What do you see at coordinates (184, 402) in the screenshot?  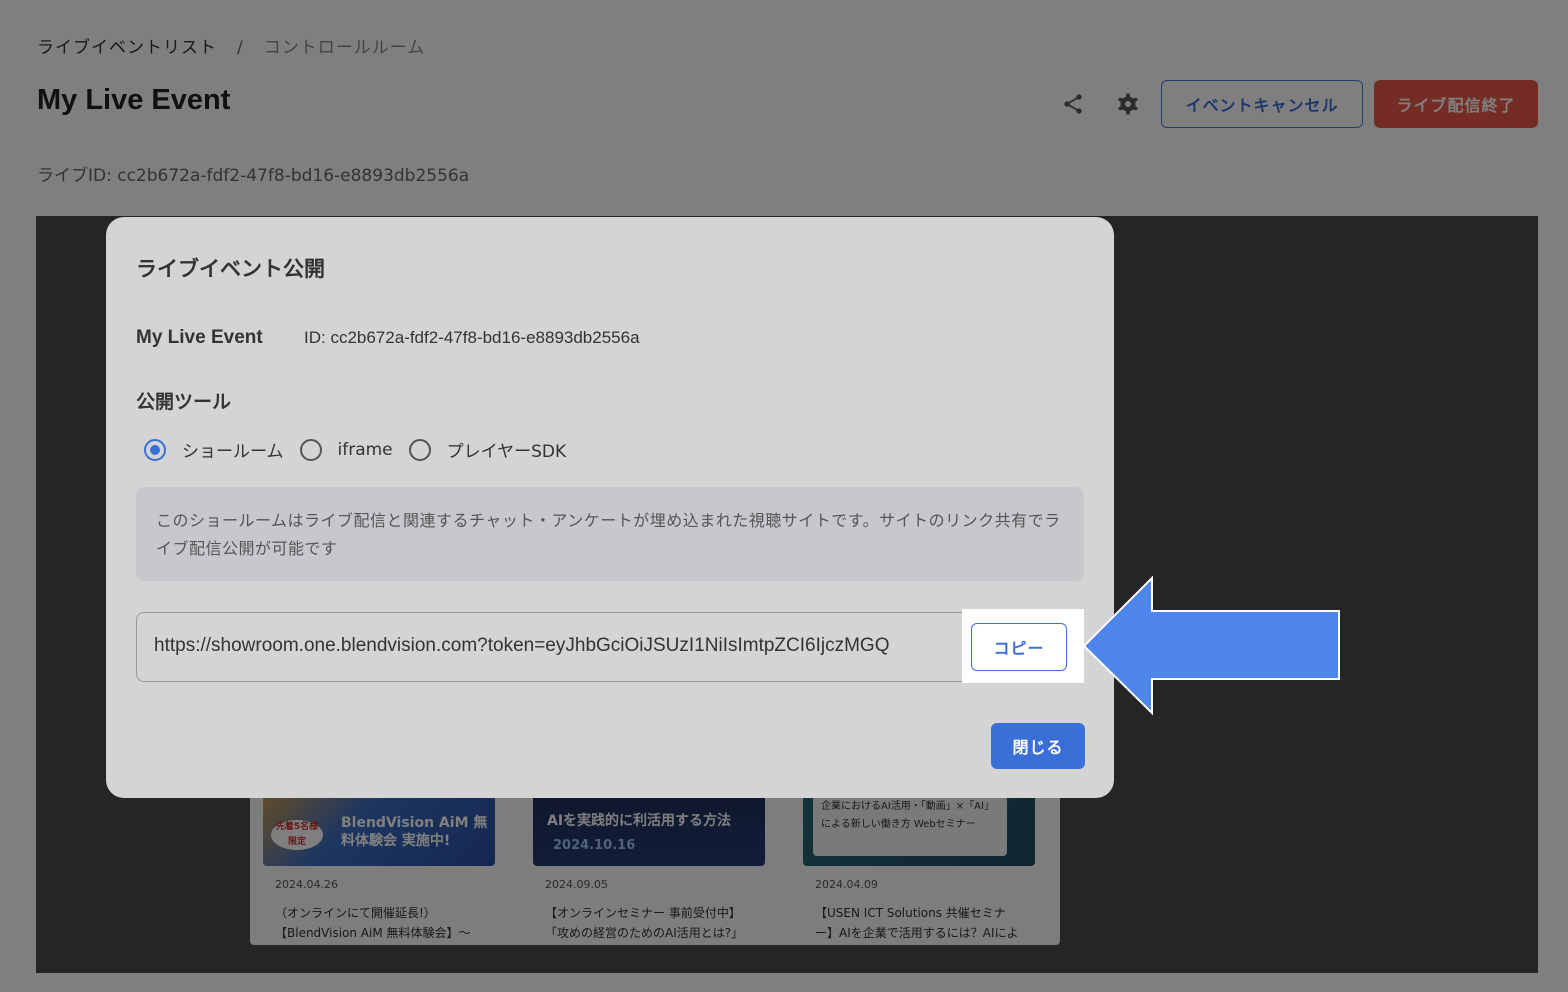 I see `publish-tool-label: 公開ツール` at bounding box center [184, 402].